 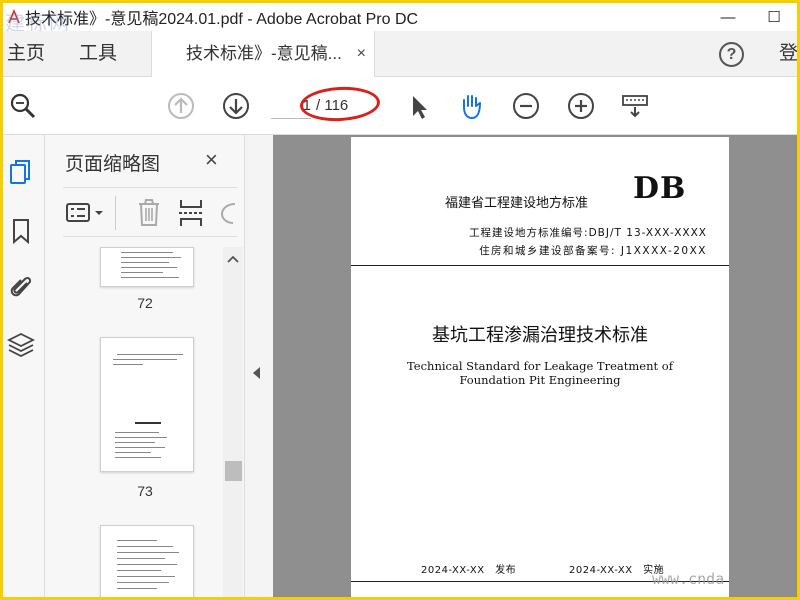 I want to click on document-tab: 技术标准》-意见稿... ×, so click(x=263, y=54).